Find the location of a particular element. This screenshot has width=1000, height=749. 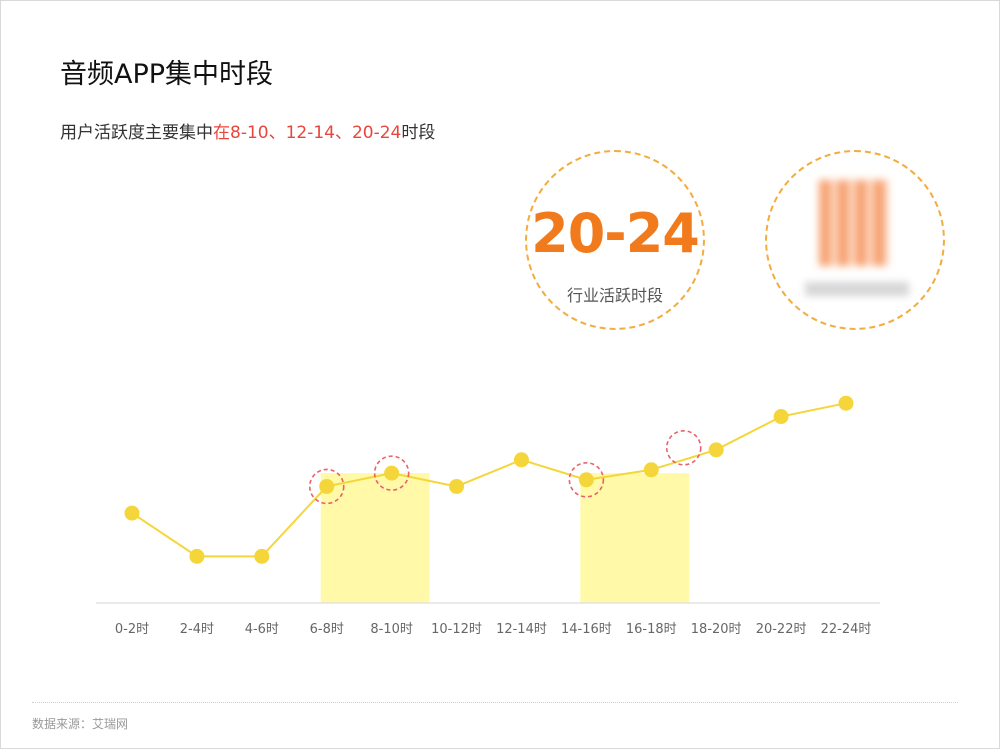

x-tick-label-4: 6-8时 is located at coordinates (327, 629).